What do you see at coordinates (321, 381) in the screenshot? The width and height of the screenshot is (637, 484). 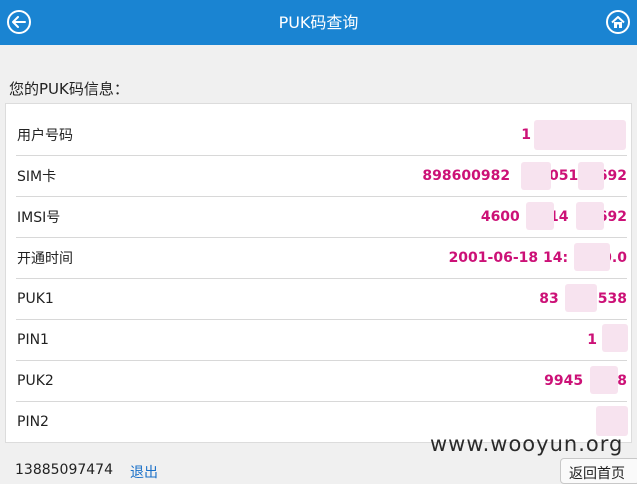 I see `row-puk2: PUK2 9945 8` at bounding box center [321, 381].